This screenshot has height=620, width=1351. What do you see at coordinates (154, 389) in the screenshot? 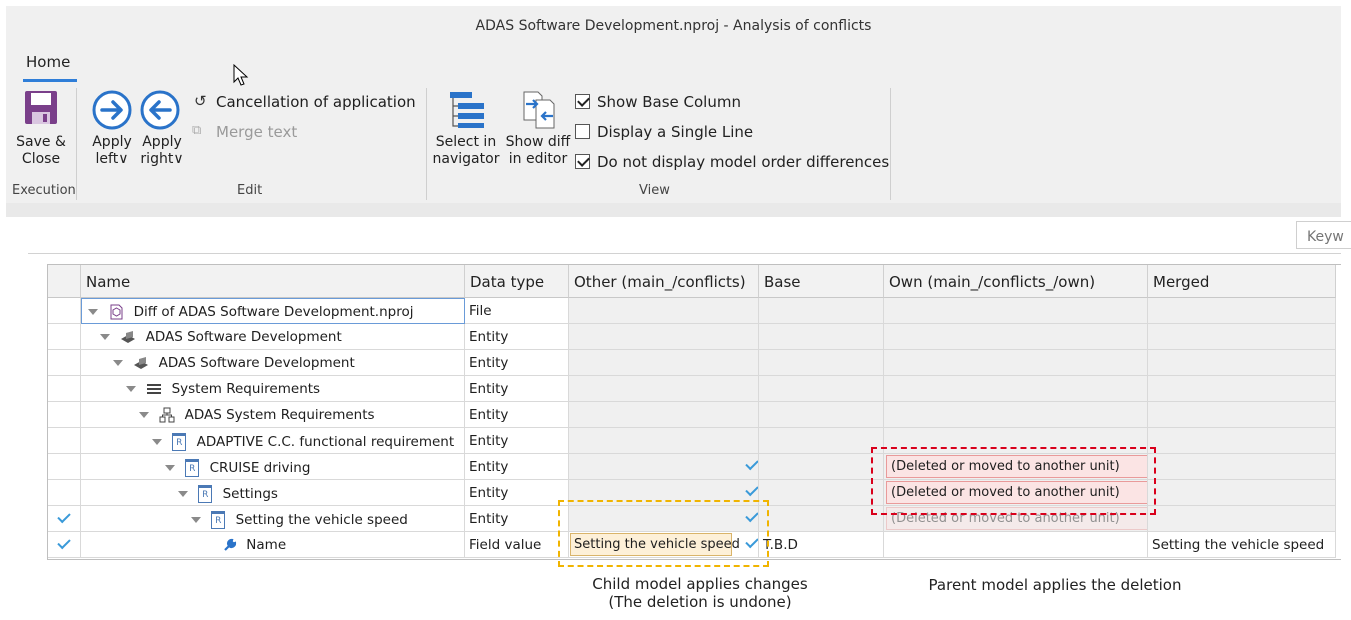
I see `list-icon` at bounding box center [154, 389].